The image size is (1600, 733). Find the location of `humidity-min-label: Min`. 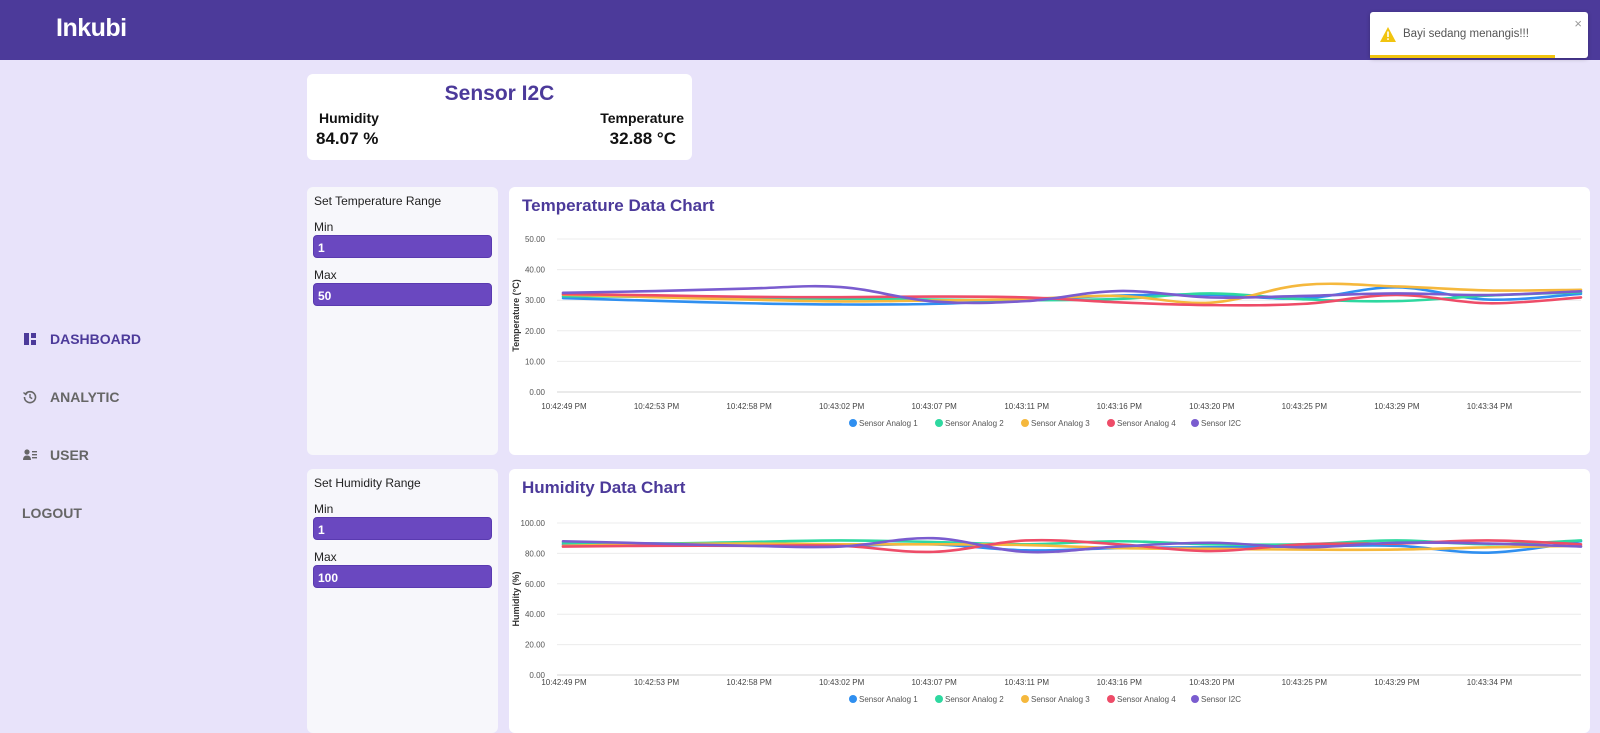

humidity-min-label: Min is located at coordinates (324, 509).